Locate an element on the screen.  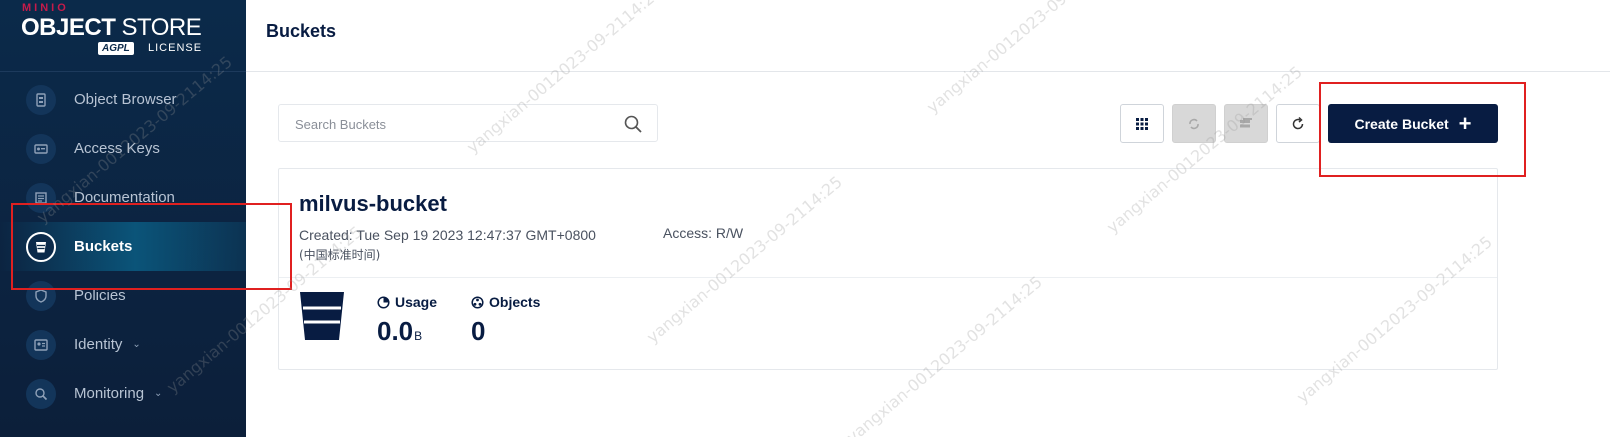
objects-icon is located at coordinates (477, 302).